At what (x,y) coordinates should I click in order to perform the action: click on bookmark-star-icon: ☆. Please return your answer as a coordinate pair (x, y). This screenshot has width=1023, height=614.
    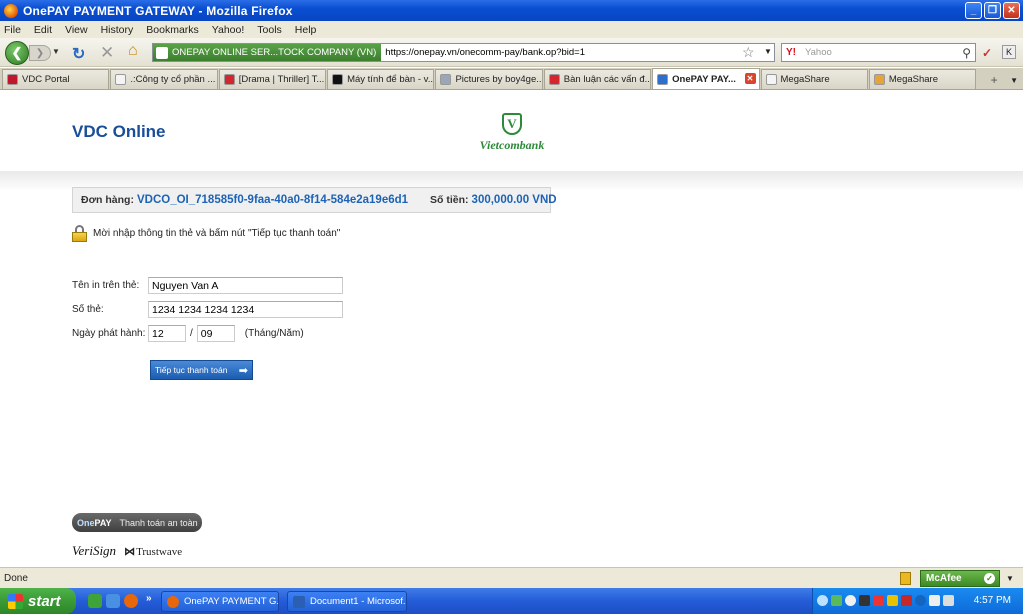
    Looking at the image, I should click on (748, 52).